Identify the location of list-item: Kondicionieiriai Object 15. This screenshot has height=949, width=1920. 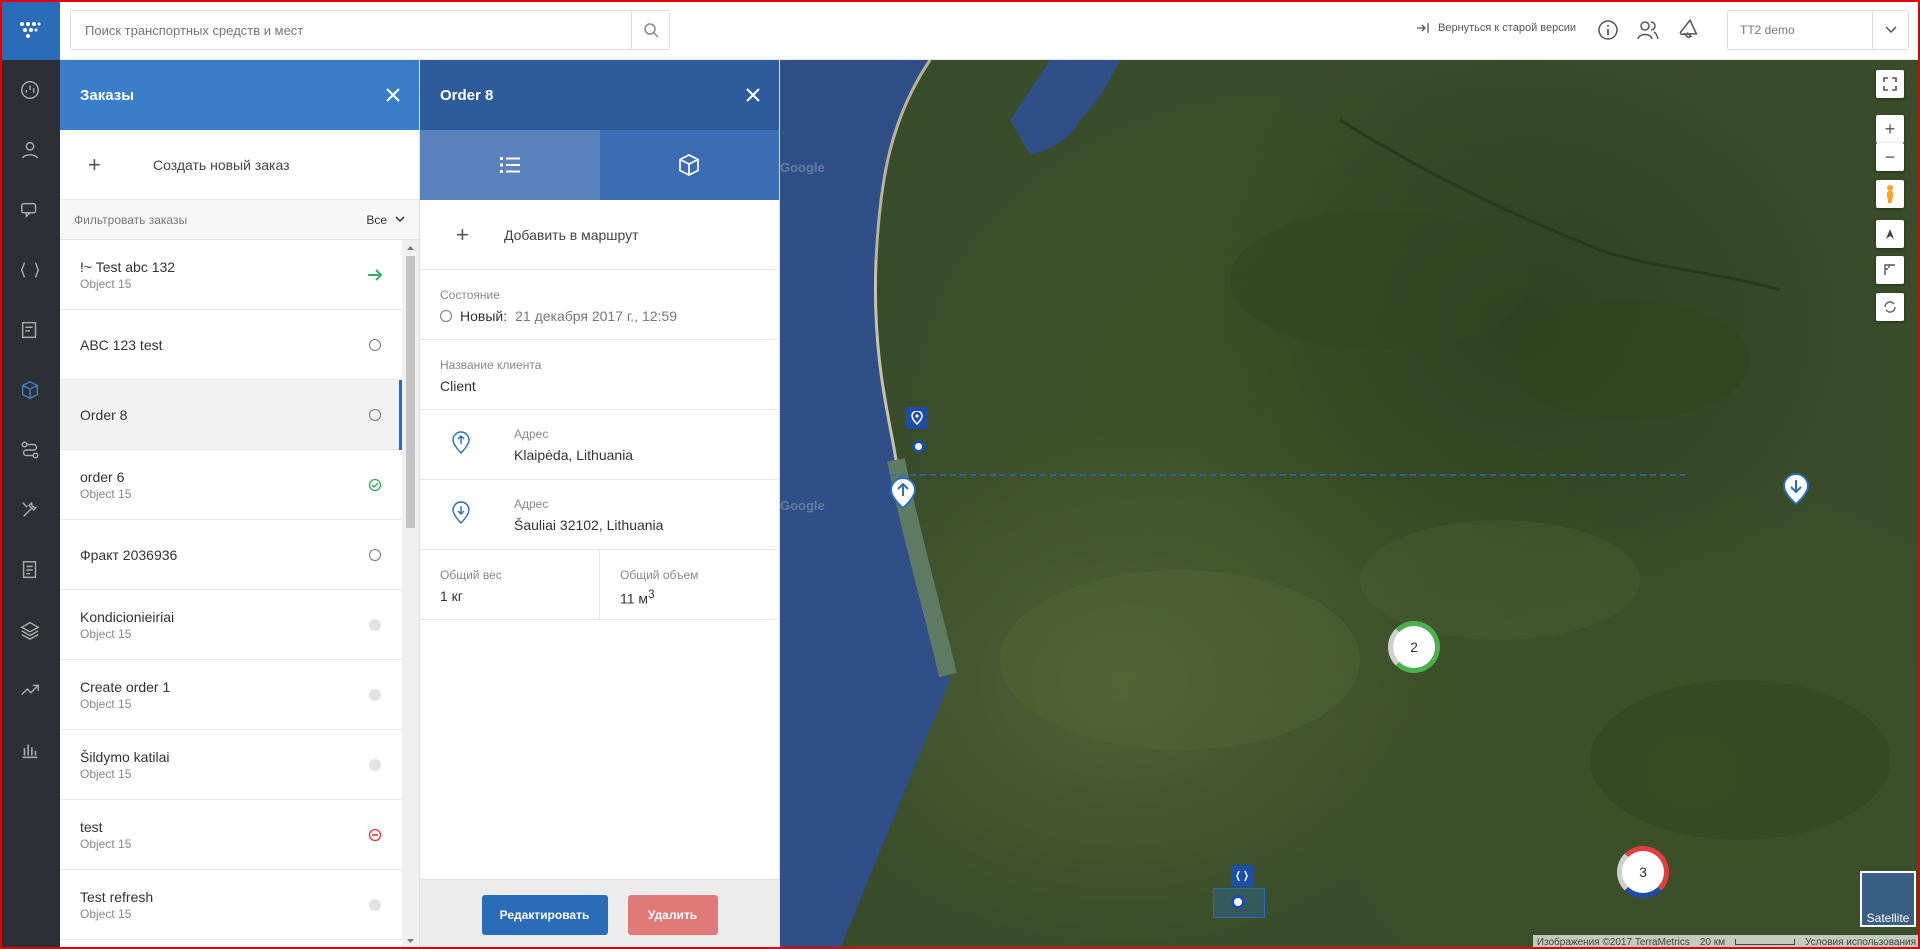
(231, 625).